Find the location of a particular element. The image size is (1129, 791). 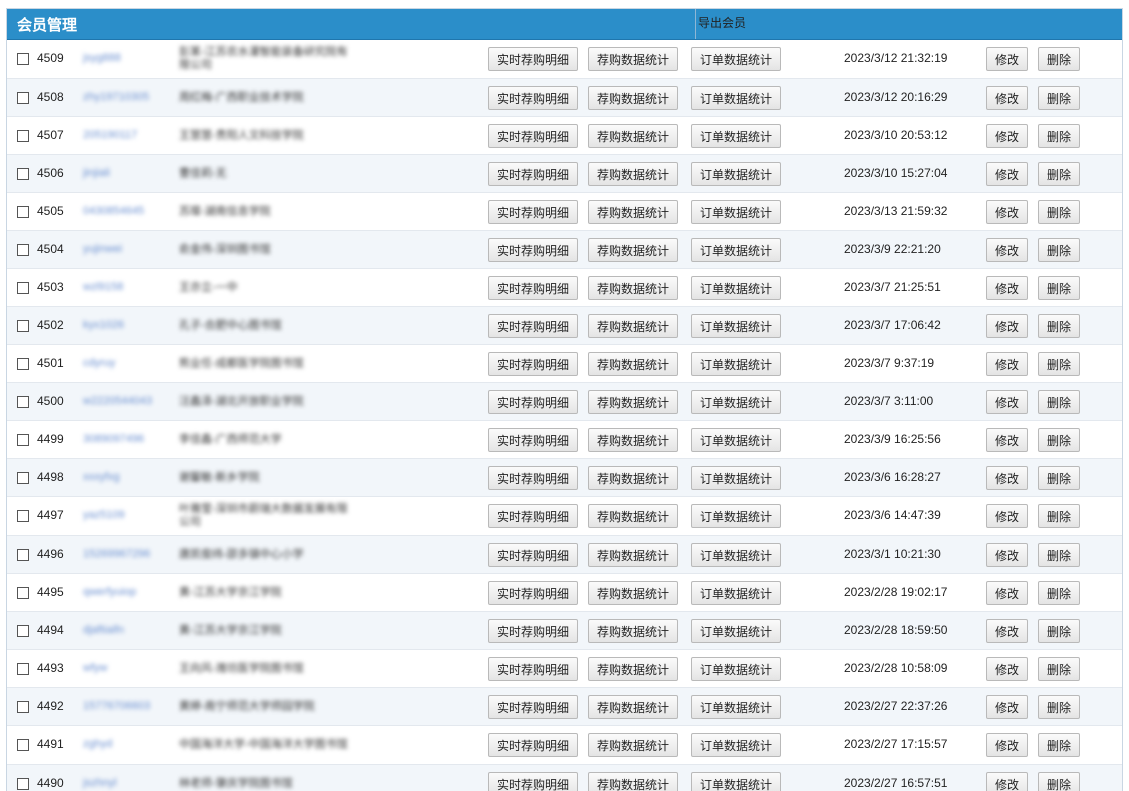

member-username-link: zhy19710305 is located at coordinates (116, 97).